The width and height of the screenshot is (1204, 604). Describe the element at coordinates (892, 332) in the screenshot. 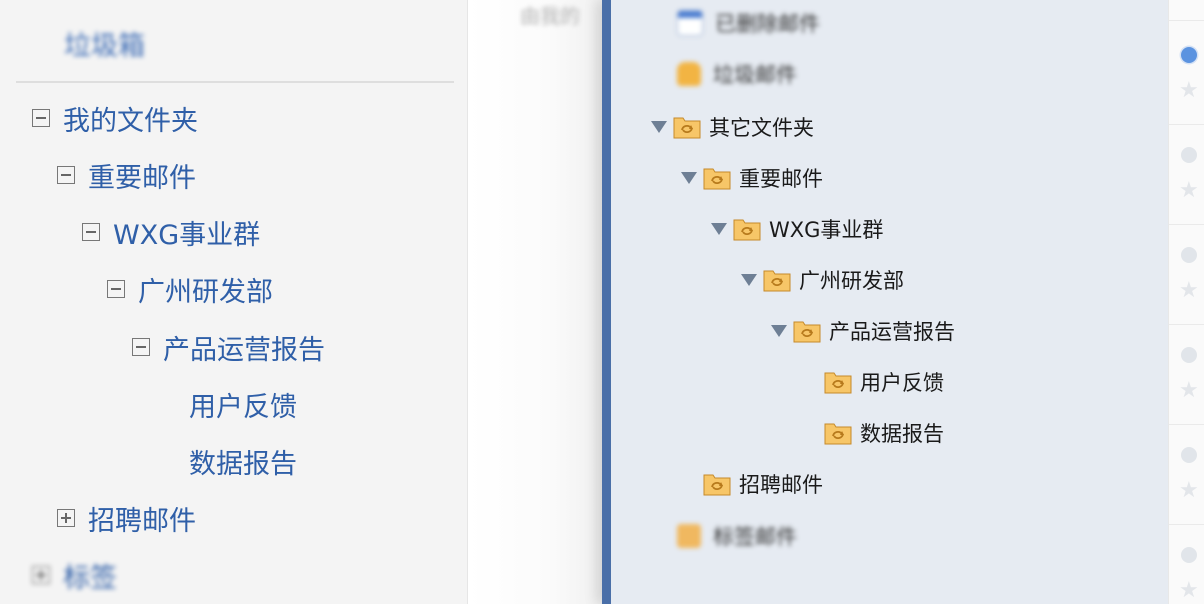

I see `folder-label: 产品运营报告` at that location.